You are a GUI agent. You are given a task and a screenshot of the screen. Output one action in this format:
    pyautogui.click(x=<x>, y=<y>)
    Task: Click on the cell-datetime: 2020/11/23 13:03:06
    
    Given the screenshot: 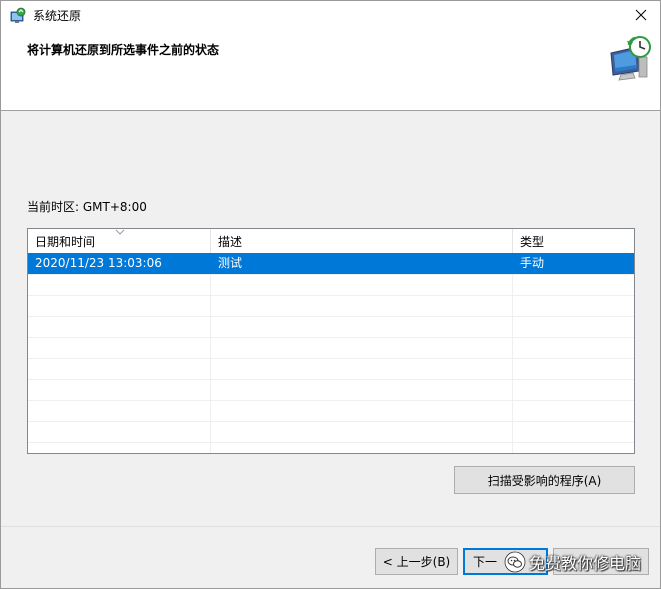 What is the action you would take?
    pyautogui.click(x=98, y=263)
    